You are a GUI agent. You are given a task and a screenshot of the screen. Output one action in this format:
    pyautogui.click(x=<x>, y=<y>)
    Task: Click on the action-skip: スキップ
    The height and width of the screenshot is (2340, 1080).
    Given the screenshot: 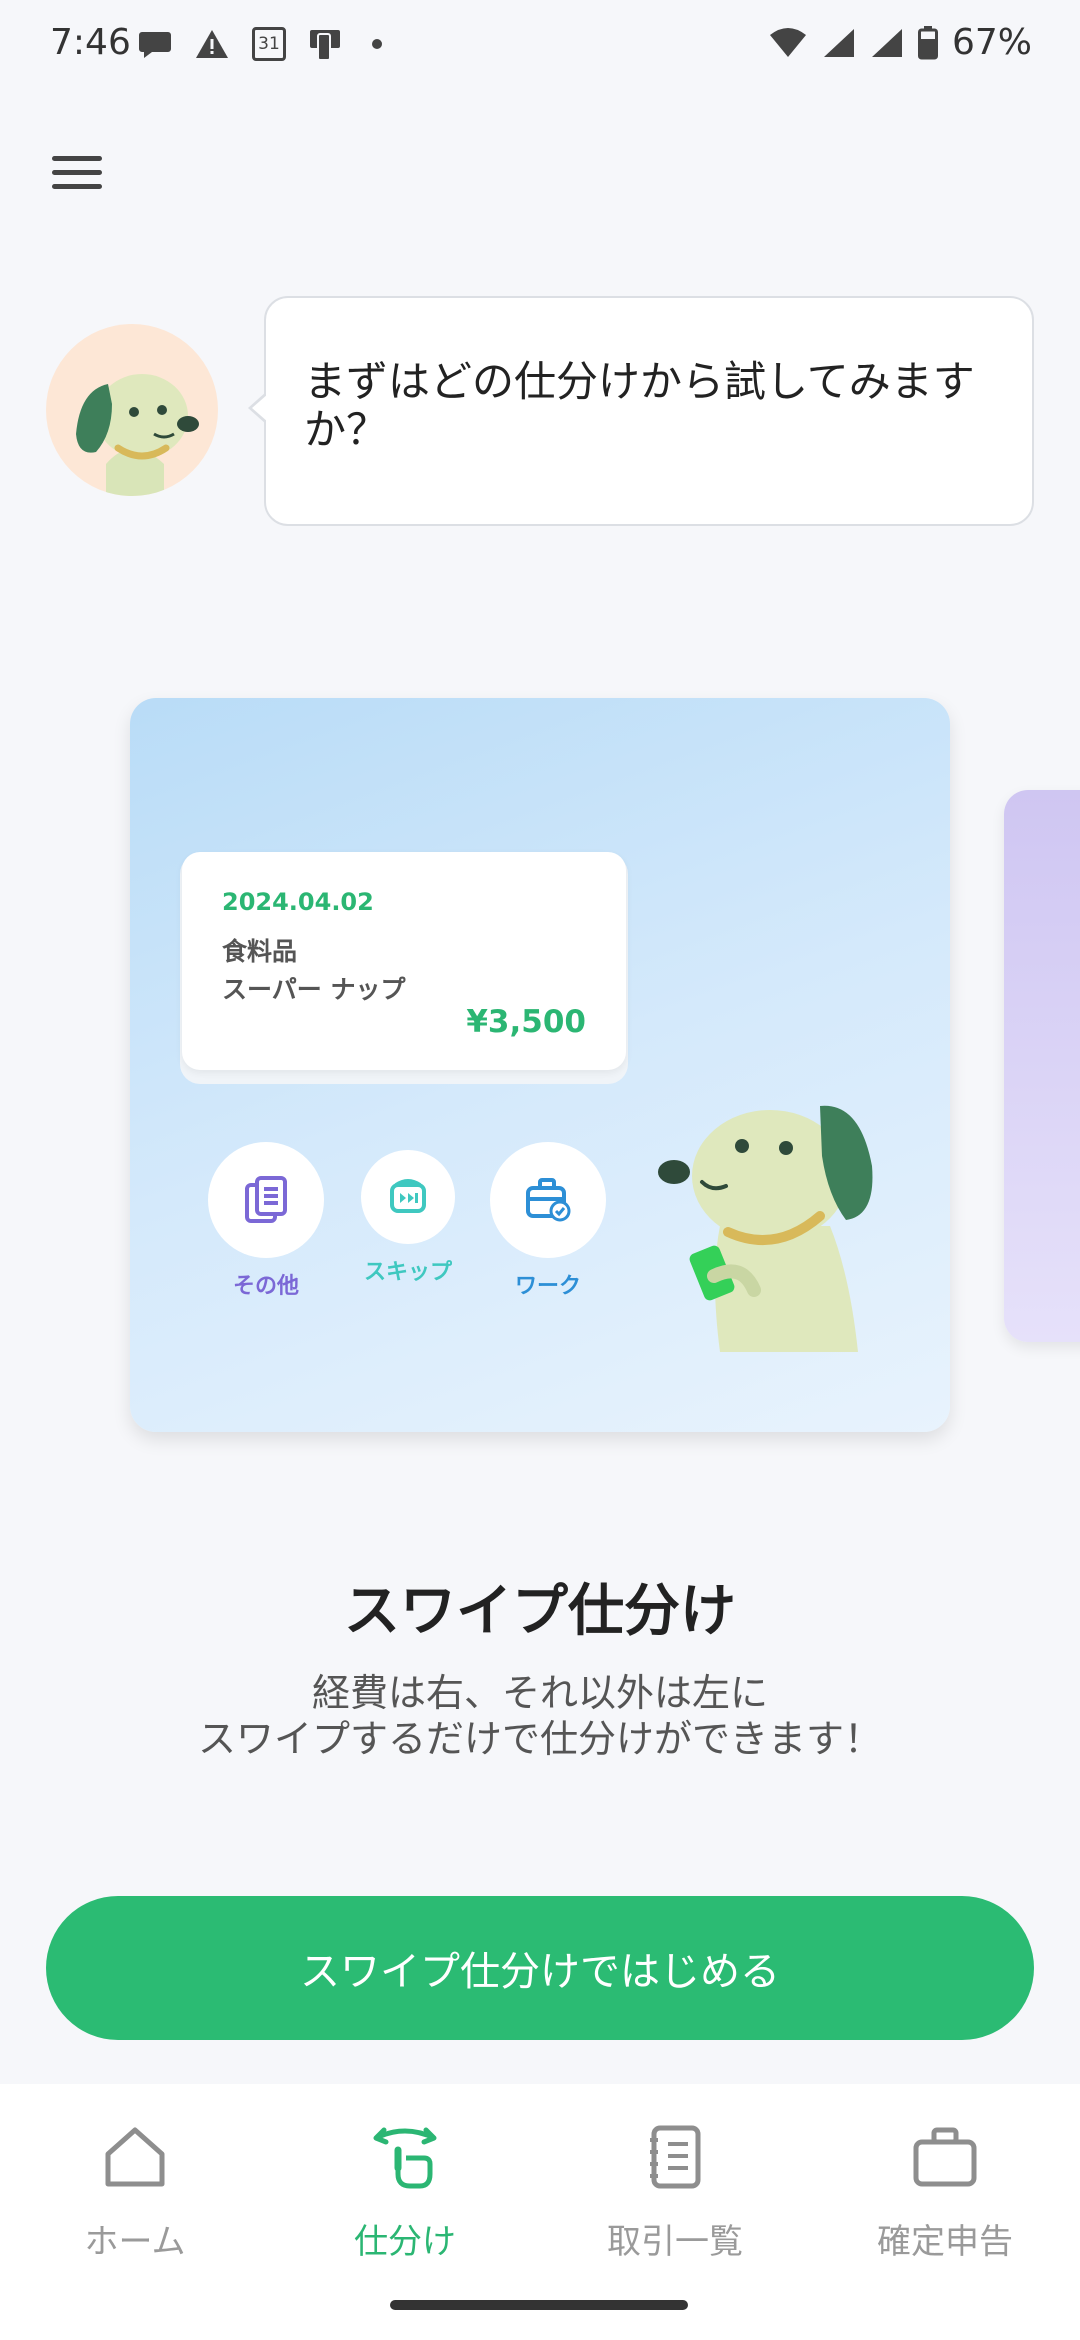 What is the action you would take?
    pyautogui.click(x=408, y=1218)
    